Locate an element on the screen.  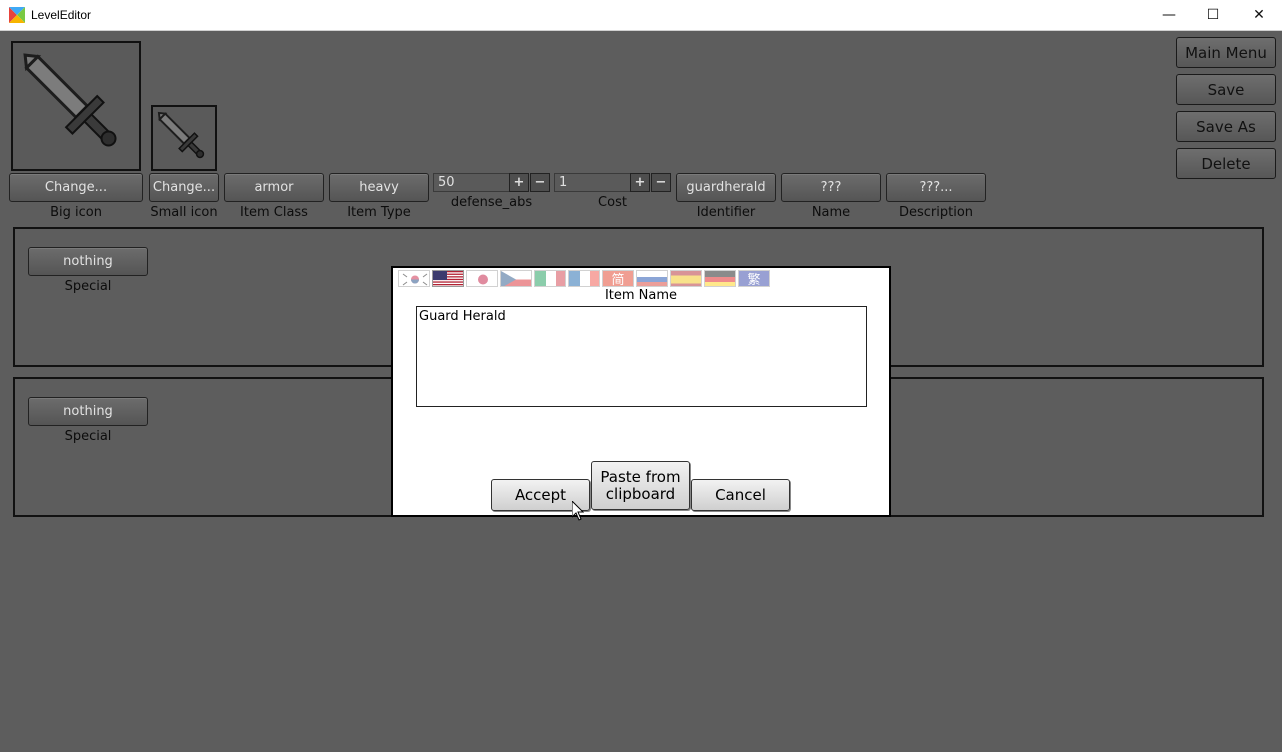
minimize-button: — is located at coordinates (1169, 15).